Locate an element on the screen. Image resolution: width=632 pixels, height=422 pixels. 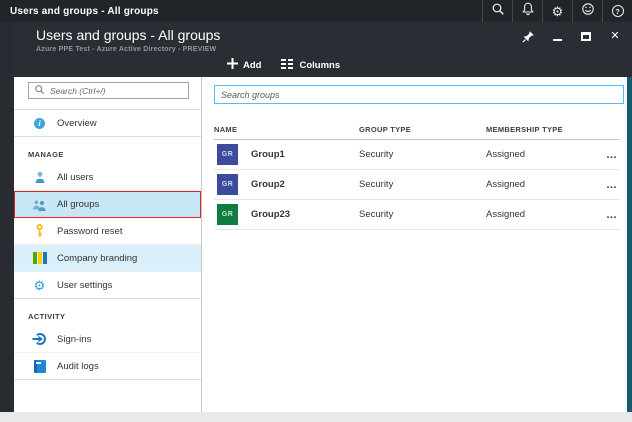
add-button-label: Add is located at coordinates (252, 65).